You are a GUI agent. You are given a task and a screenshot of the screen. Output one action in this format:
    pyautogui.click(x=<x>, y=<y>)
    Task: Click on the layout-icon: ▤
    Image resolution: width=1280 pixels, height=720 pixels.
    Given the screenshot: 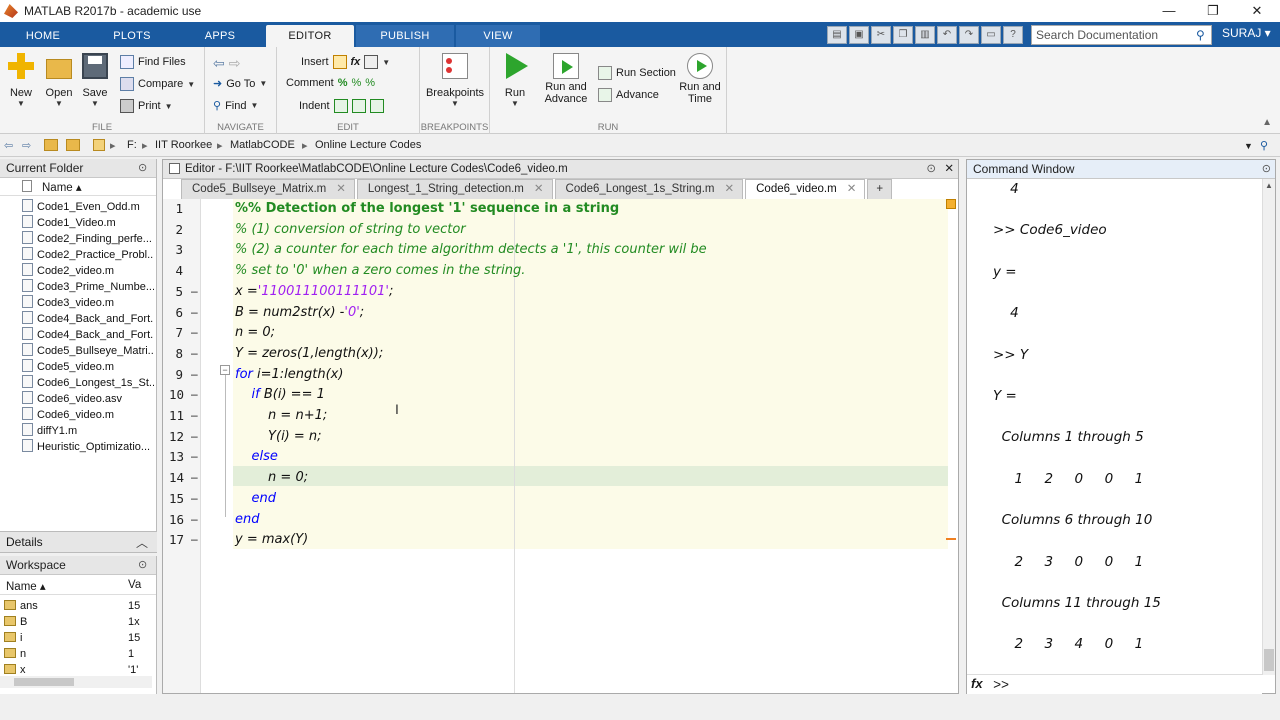 What is the action you would take?
    pyautogui.click(x=837, y=35)
    